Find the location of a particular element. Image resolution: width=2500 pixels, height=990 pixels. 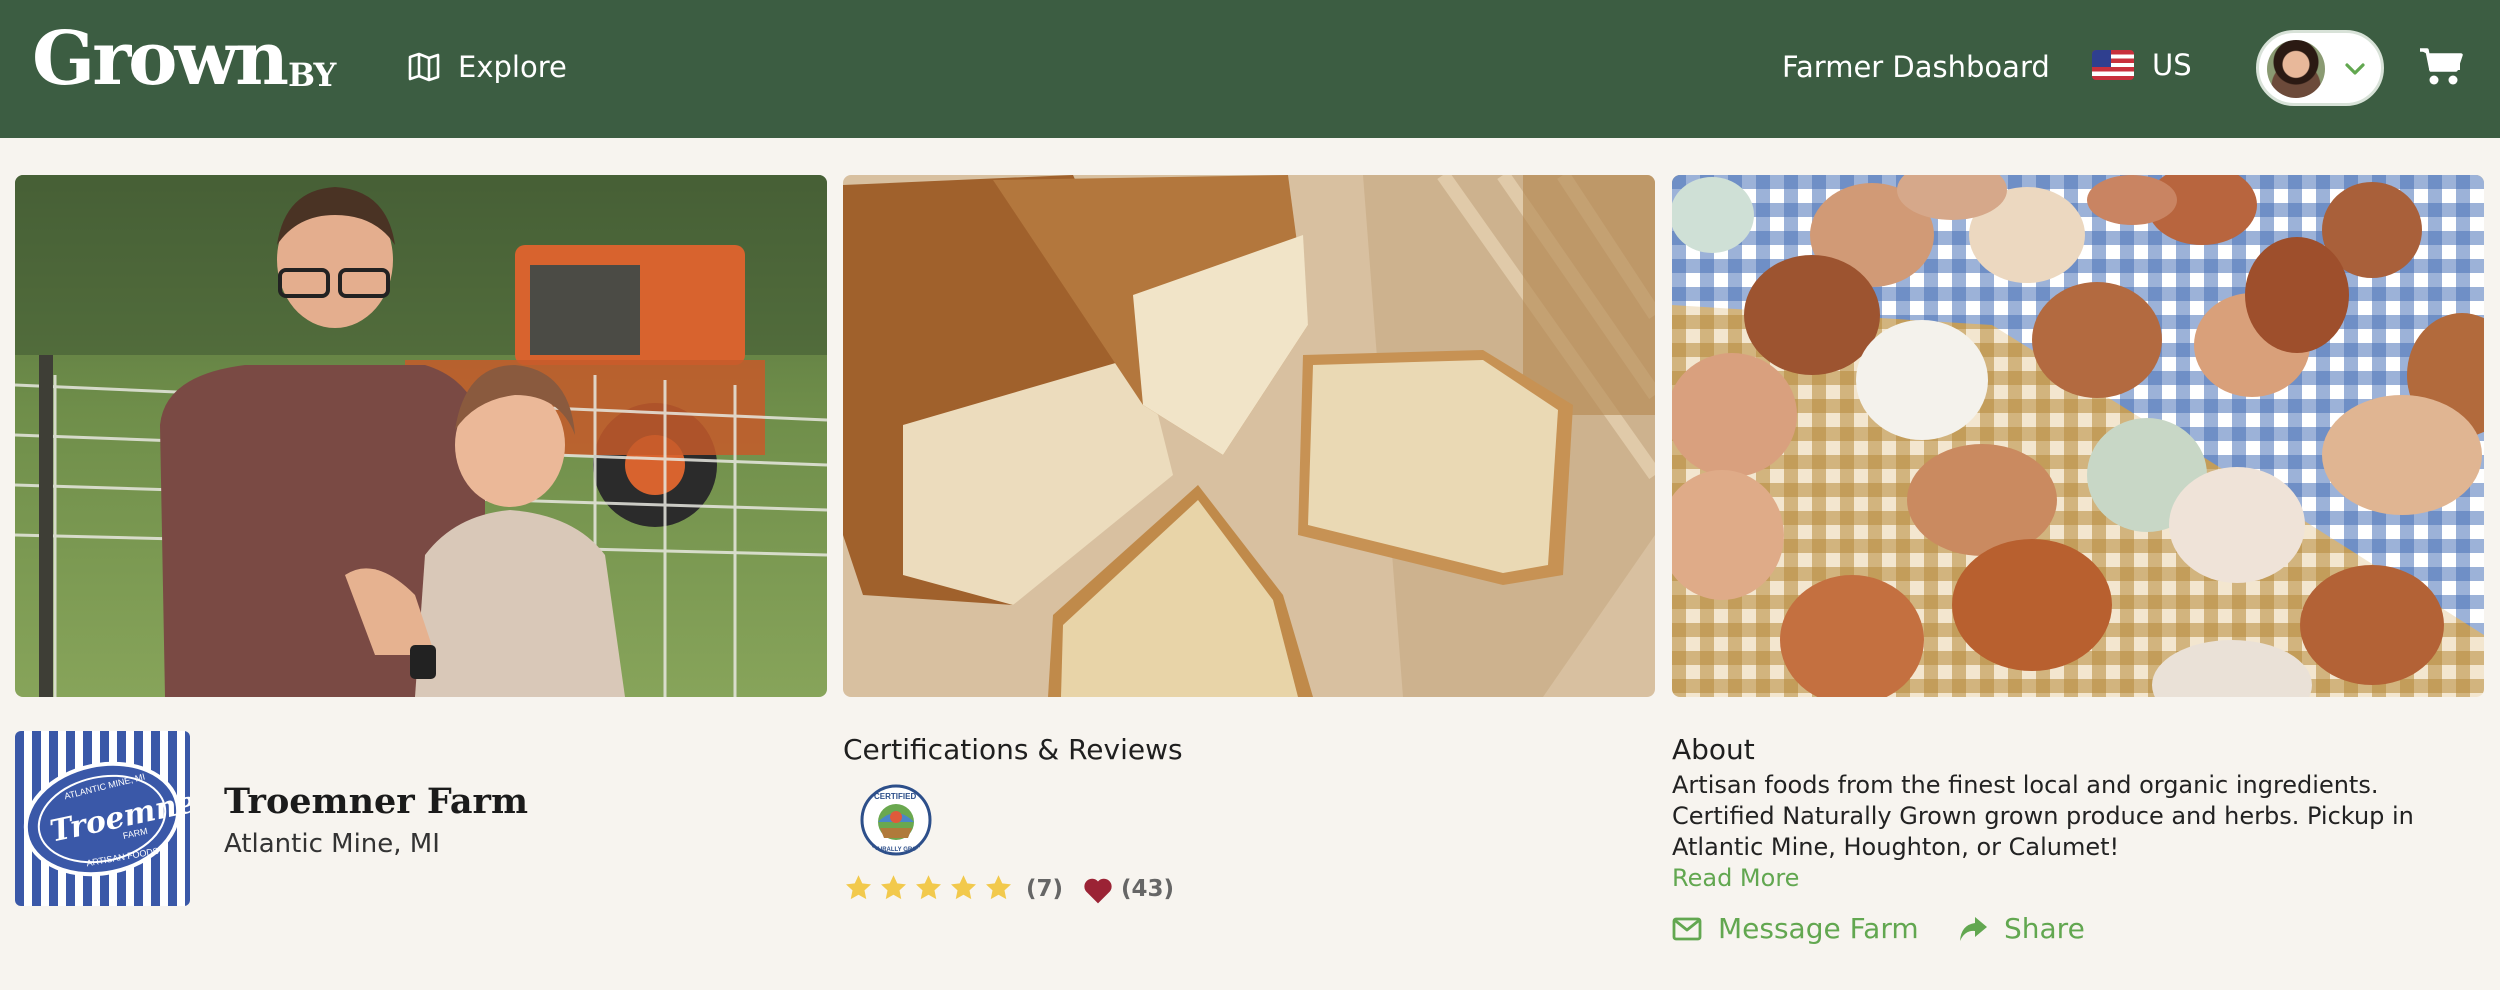

star-rating is located at coordinates (928, 888).